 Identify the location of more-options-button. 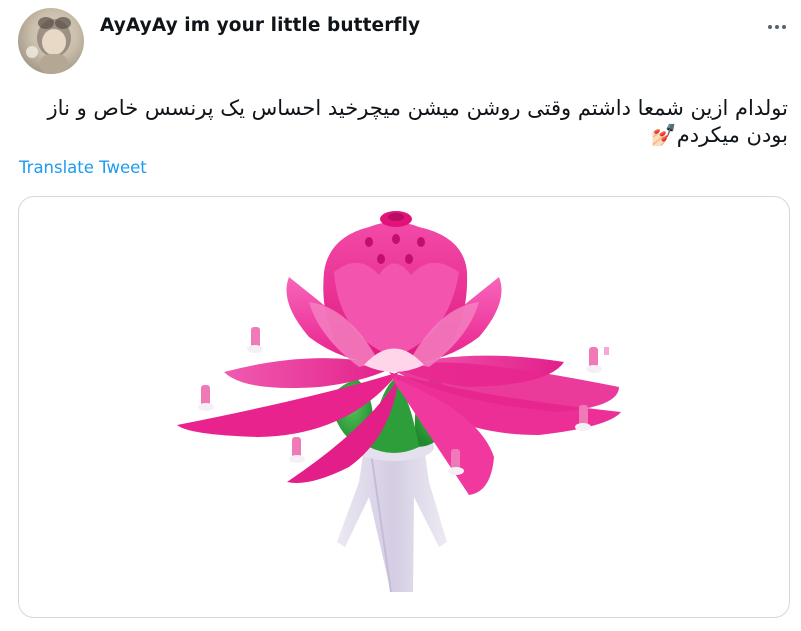
(777, 27).